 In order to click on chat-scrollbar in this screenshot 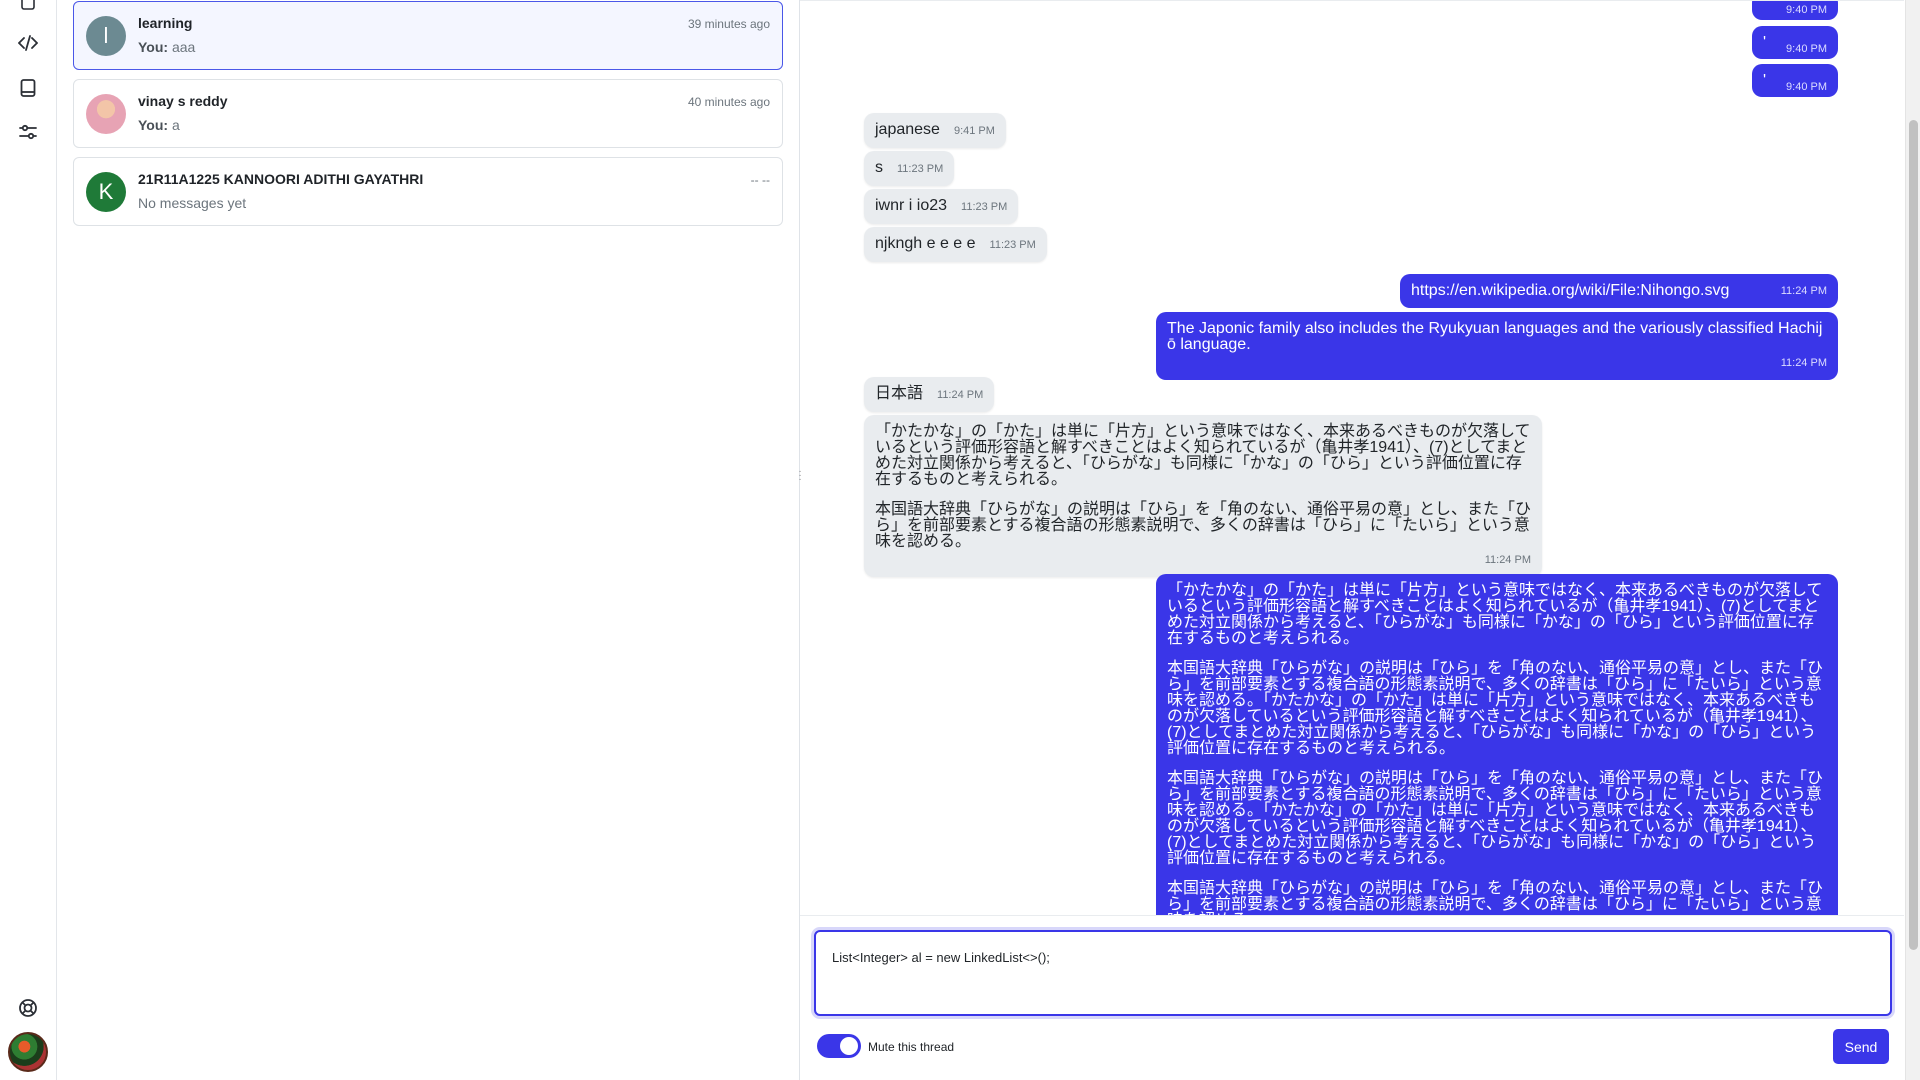, I will do `click(1912, 540)`.